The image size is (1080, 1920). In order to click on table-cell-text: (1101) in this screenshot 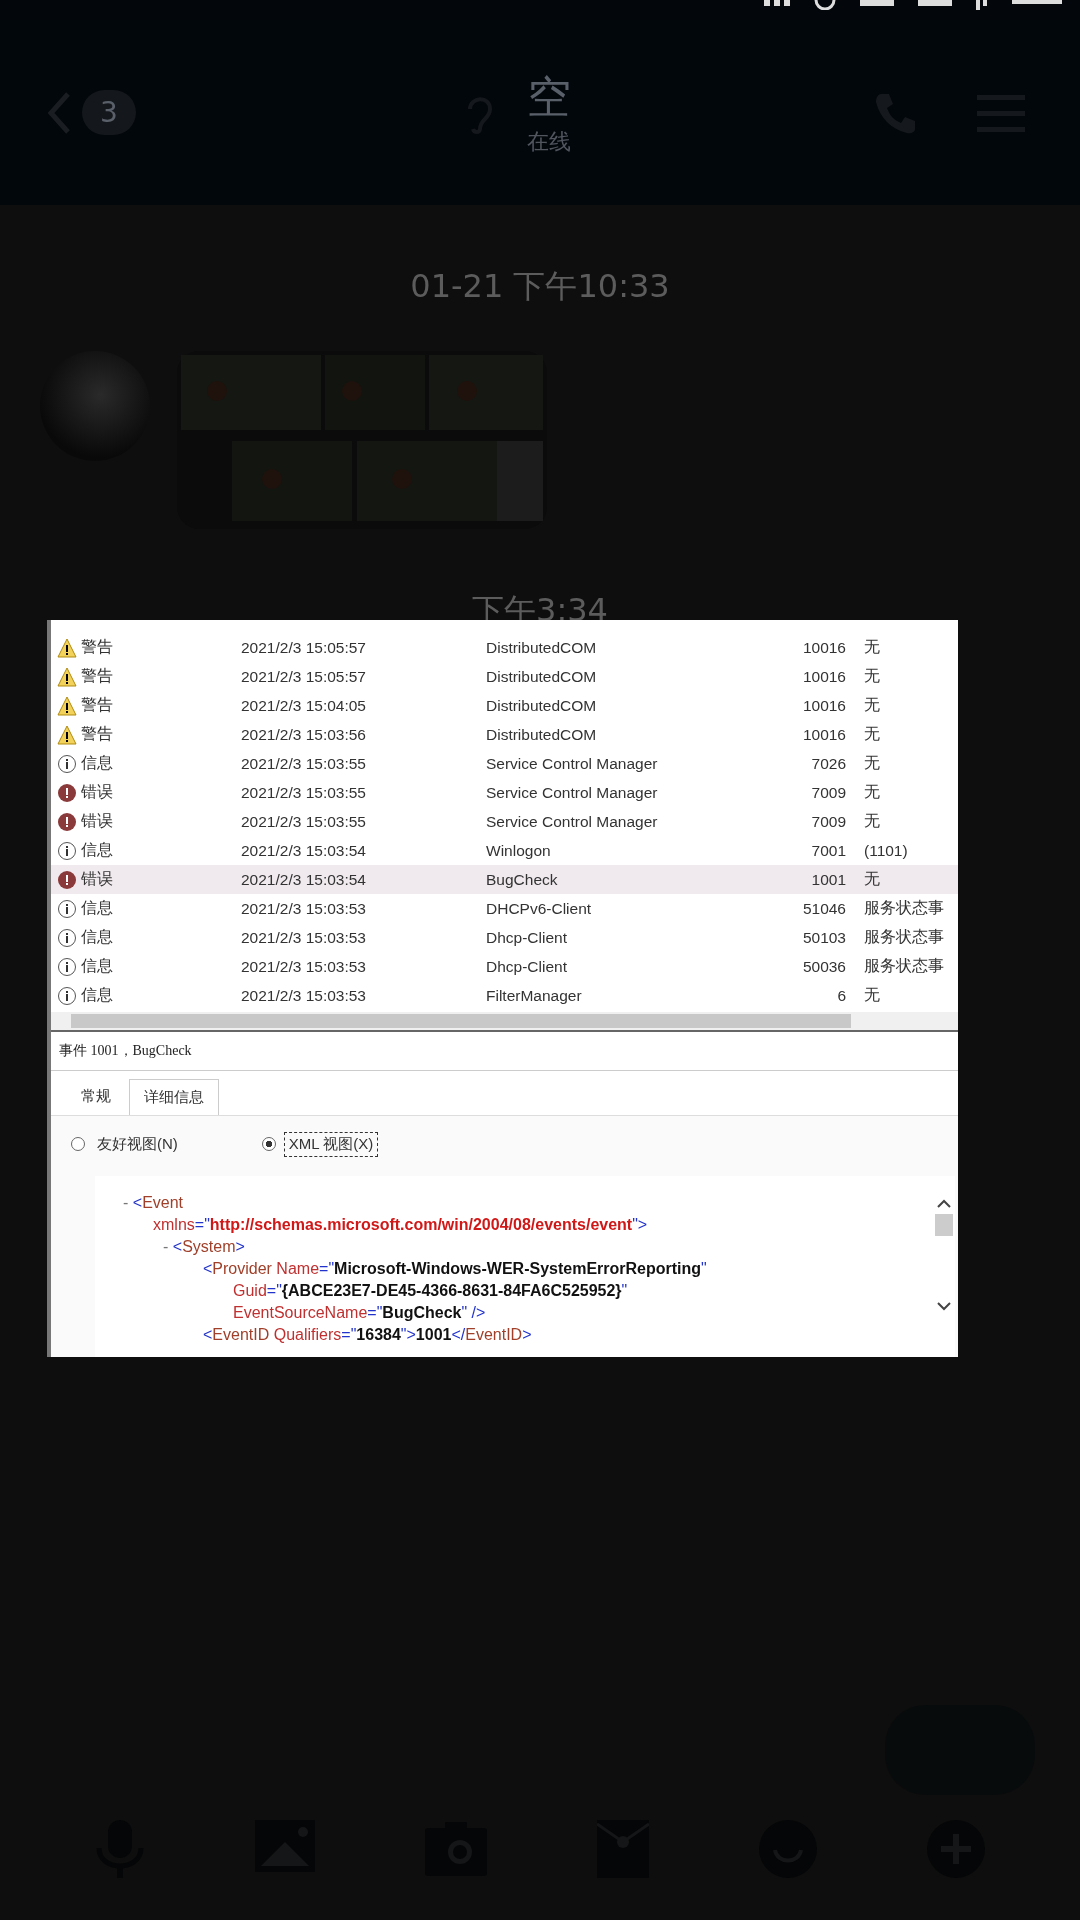, I will do `click(885, 850)`.